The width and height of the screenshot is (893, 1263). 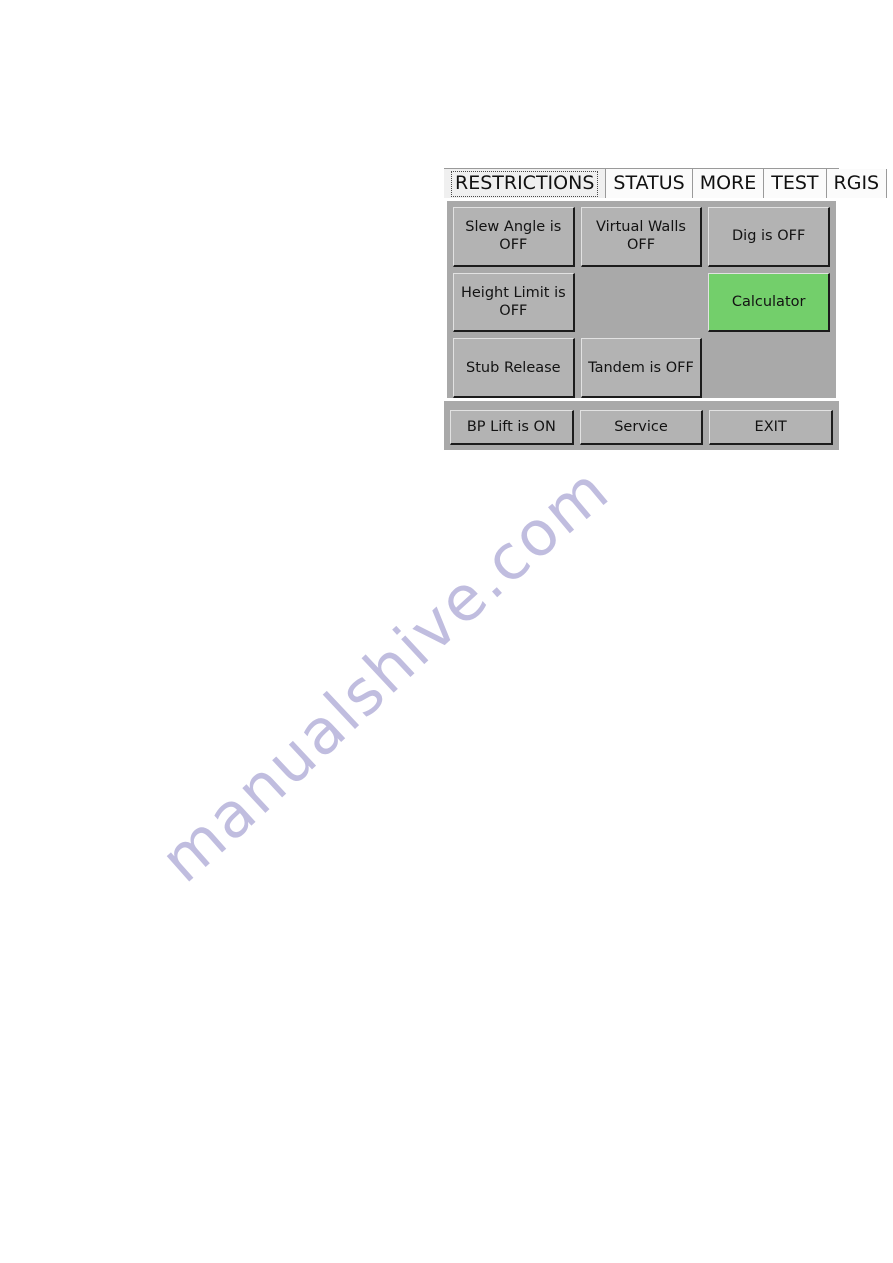 I want to click on calculator-button: Calculator, so click(x=769, y=302).